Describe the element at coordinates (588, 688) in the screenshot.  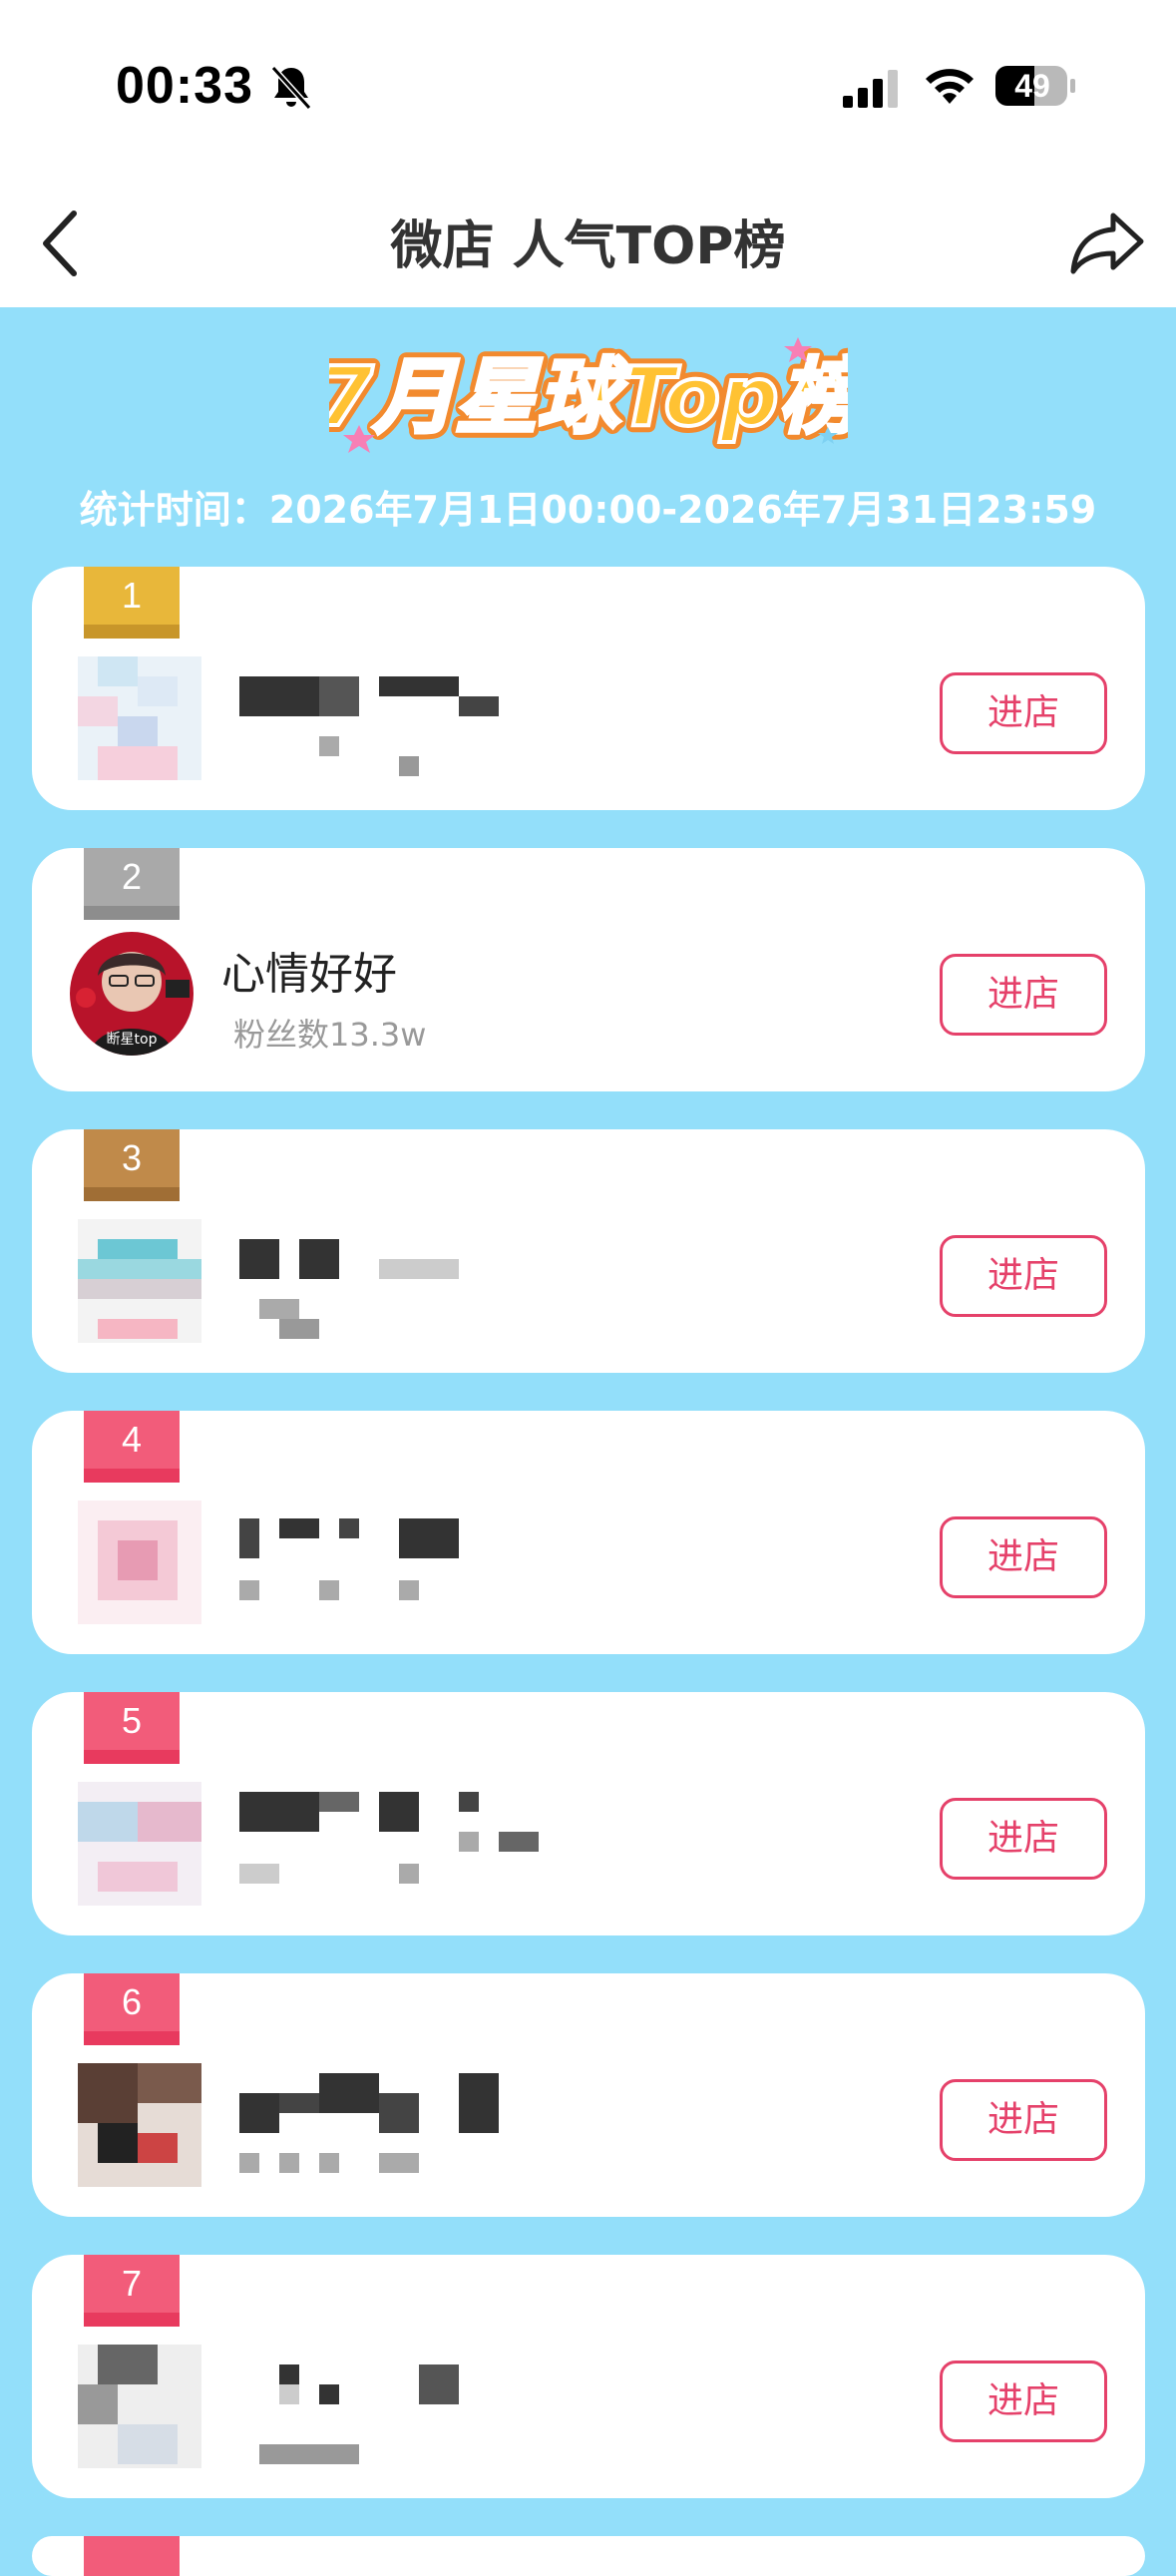
I see `rank-card: 1 进店` at that location.